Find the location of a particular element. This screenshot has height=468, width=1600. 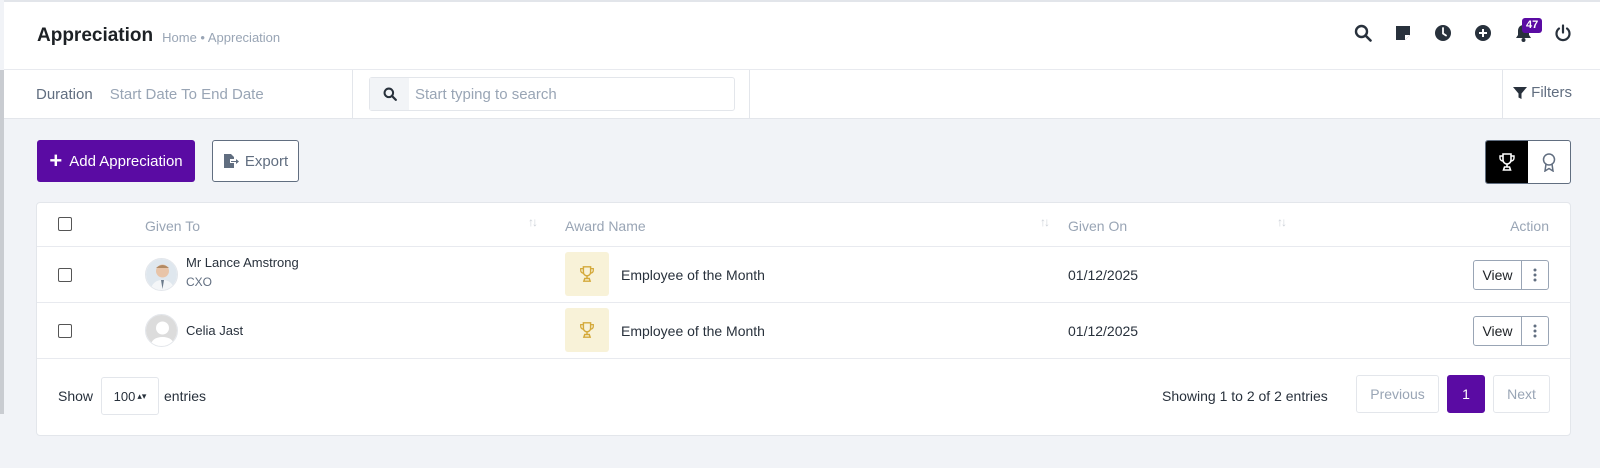

export-button: Export is located at coordinates (255, 161).